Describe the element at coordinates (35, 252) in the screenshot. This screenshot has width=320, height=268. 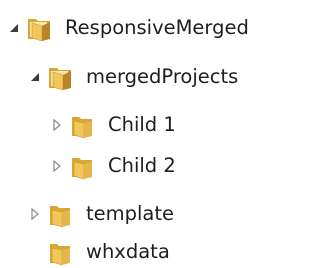
I see `no-toggle-spacer` at that location.